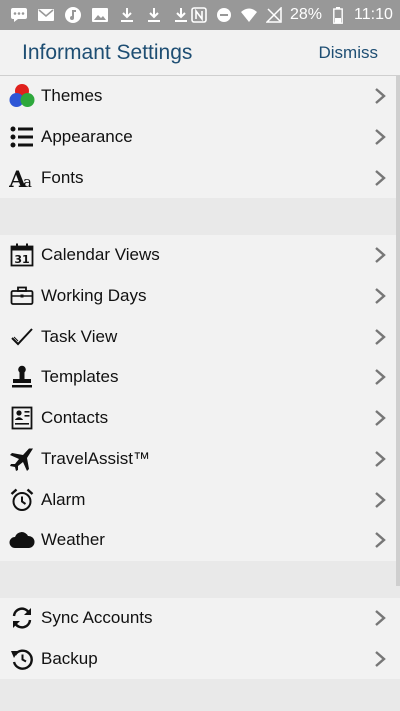  I want to click on settings-item-alarm: Alarm, so click(200, 499).